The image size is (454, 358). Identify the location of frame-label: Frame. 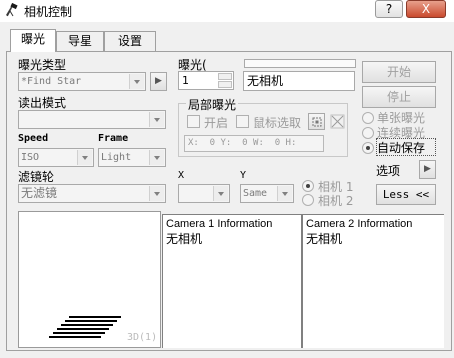
(113, 138).